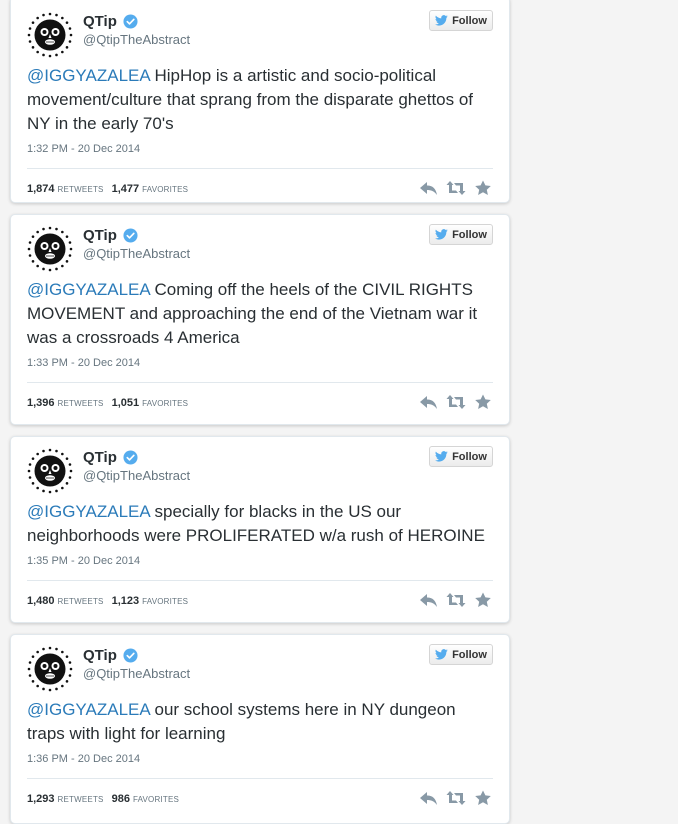 The image size is (678, 824). Describe the element at coordinates (83, 561) in the screenshot. I see `tweet-timestamp: 1:35 PM - 20 Dec 2014` at that location.